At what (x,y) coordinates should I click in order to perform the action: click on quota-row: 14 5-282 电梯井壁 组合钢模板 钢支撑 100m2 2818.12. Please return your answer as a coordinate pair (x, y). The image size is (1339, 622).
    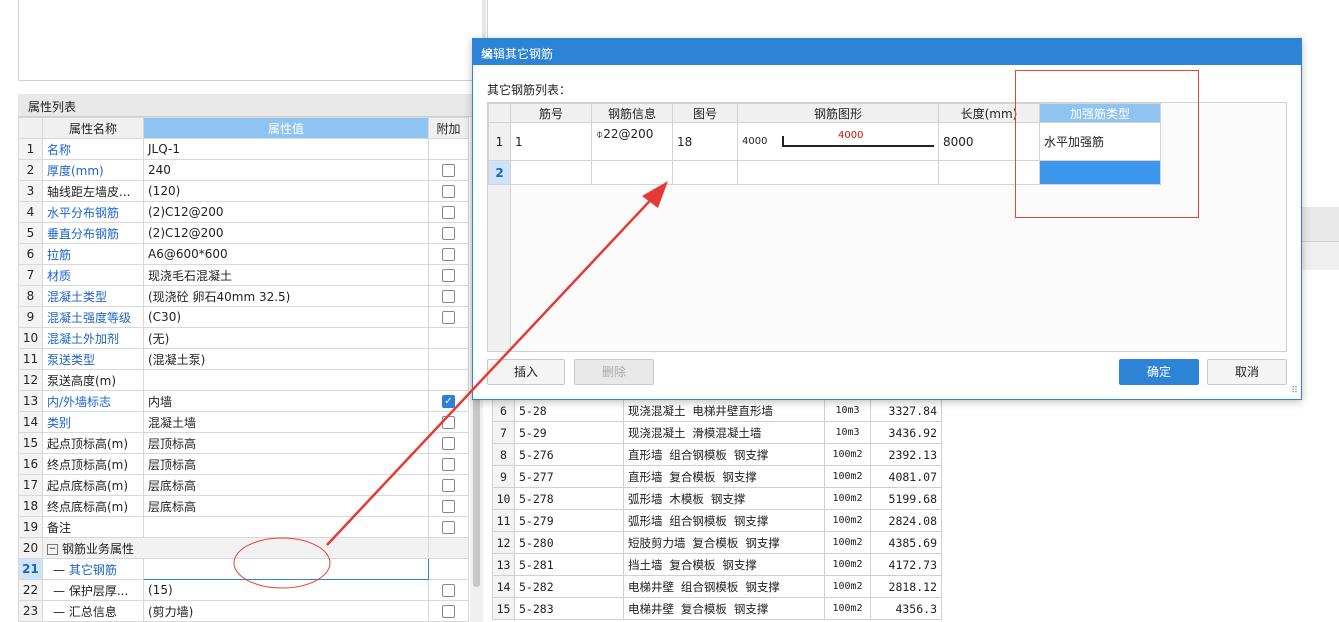
    Looking at the image, I should click on (717, 586).